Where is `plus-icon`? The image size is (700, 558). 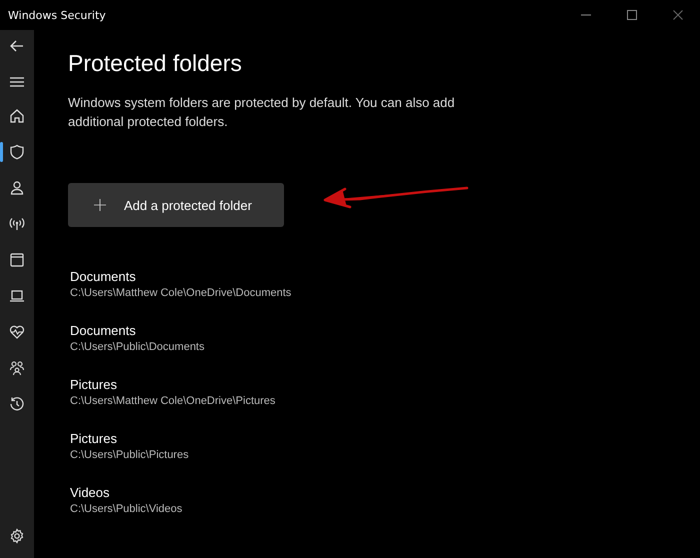
plus-icon is located at coordinates (100, 205).